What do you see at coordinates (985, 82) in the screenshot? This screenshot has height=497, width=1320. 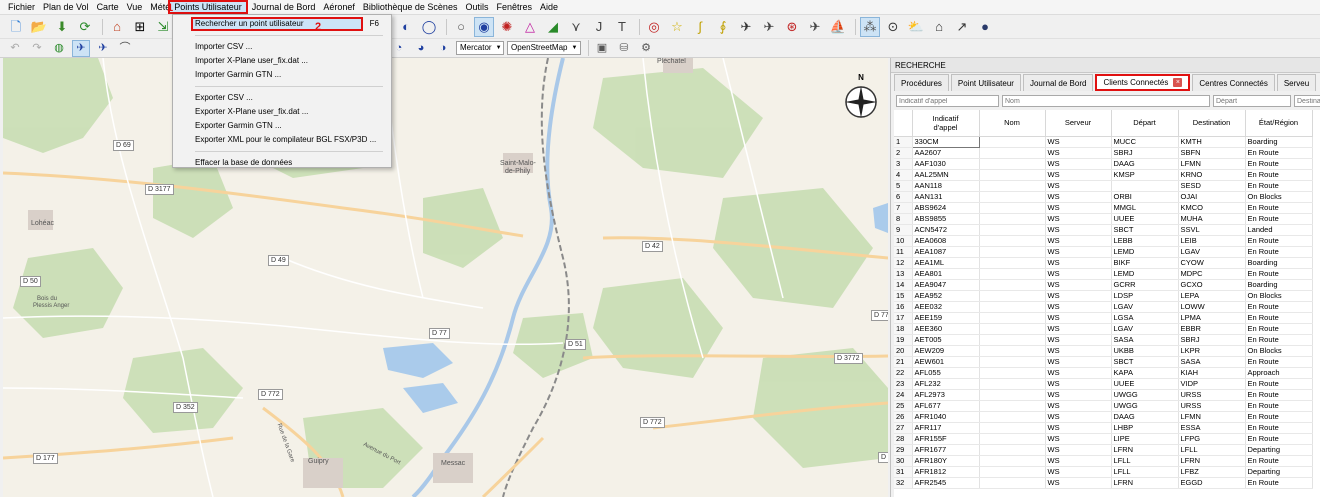 I see `tab-point-utilisateur: Point Utilisateur` at bounding box center [985, 82].